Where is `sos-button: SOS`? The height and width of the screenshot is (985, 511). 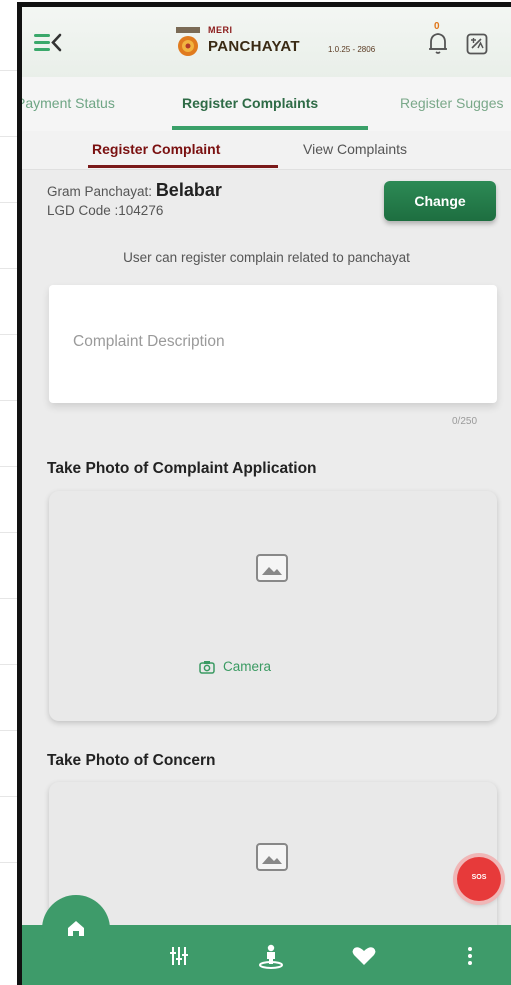
sos-button: SOS is located at coordinates (479, 879).